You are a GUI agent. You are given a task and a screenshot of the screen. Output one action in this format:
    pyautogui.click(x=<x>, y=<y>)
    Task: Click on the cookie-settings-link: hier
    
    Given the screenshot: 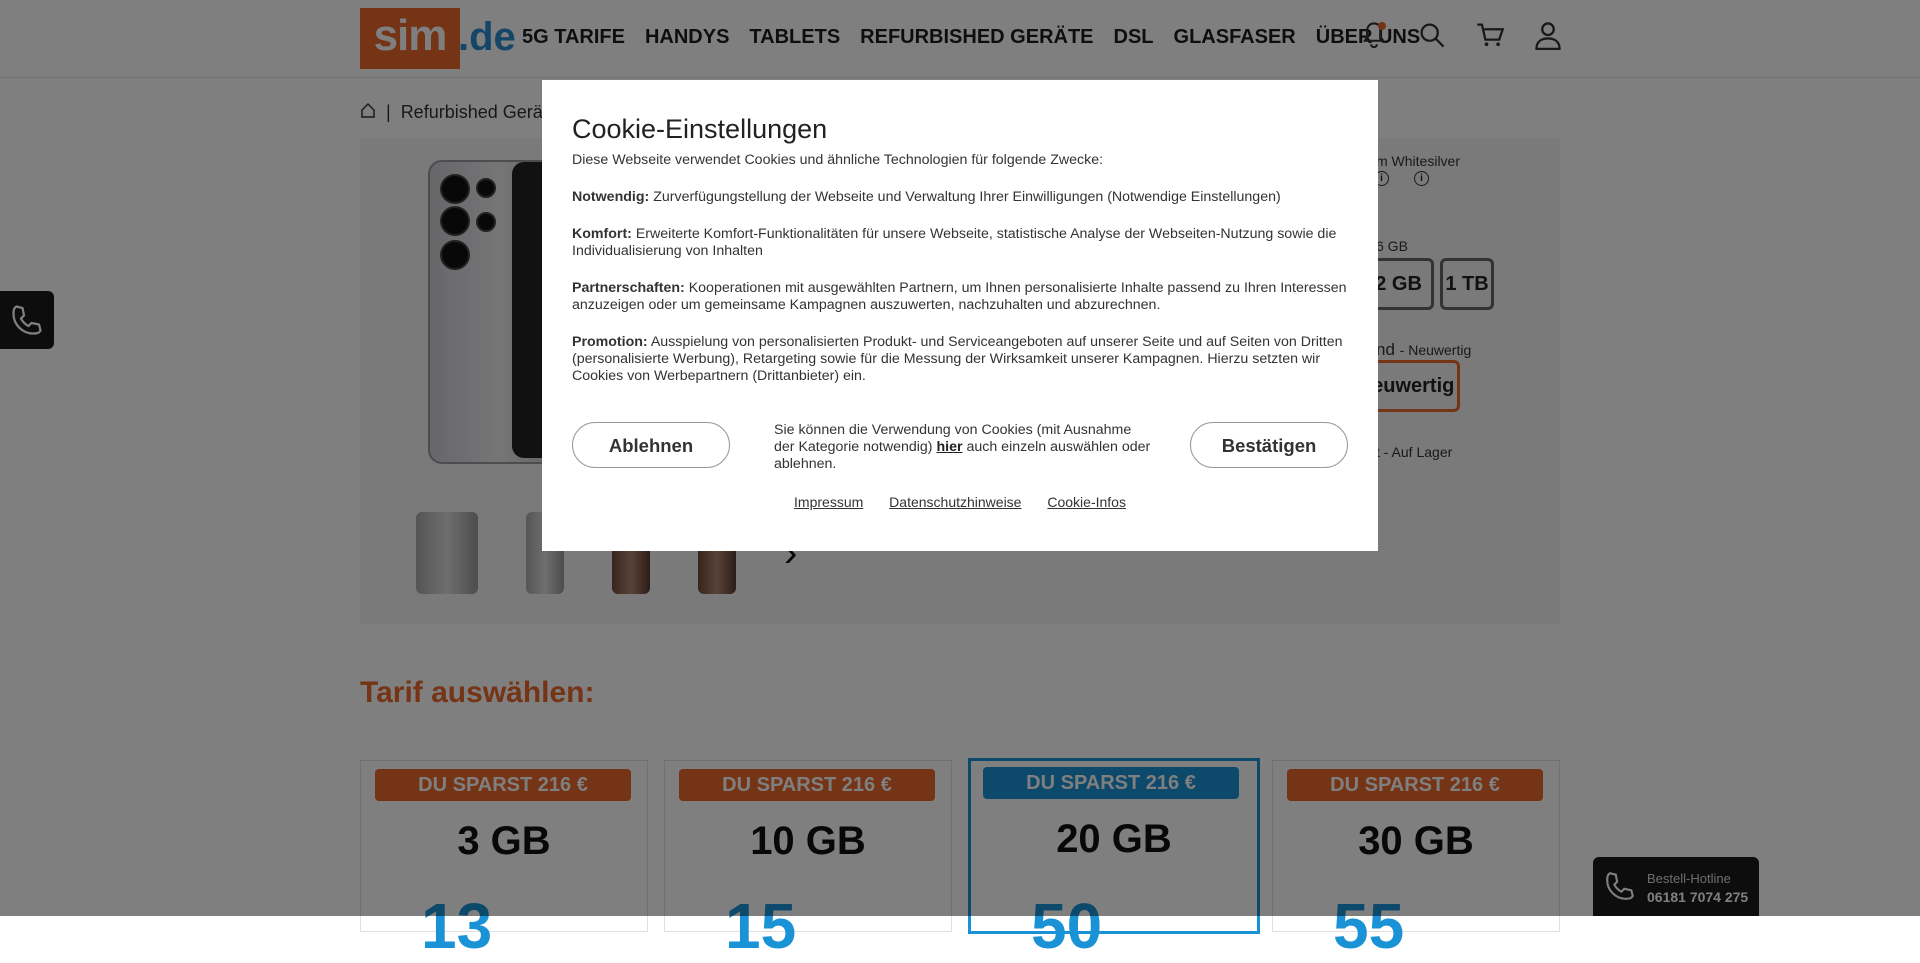 What is the action you would take?
    pyautogui.click(x=949, y=447)
    